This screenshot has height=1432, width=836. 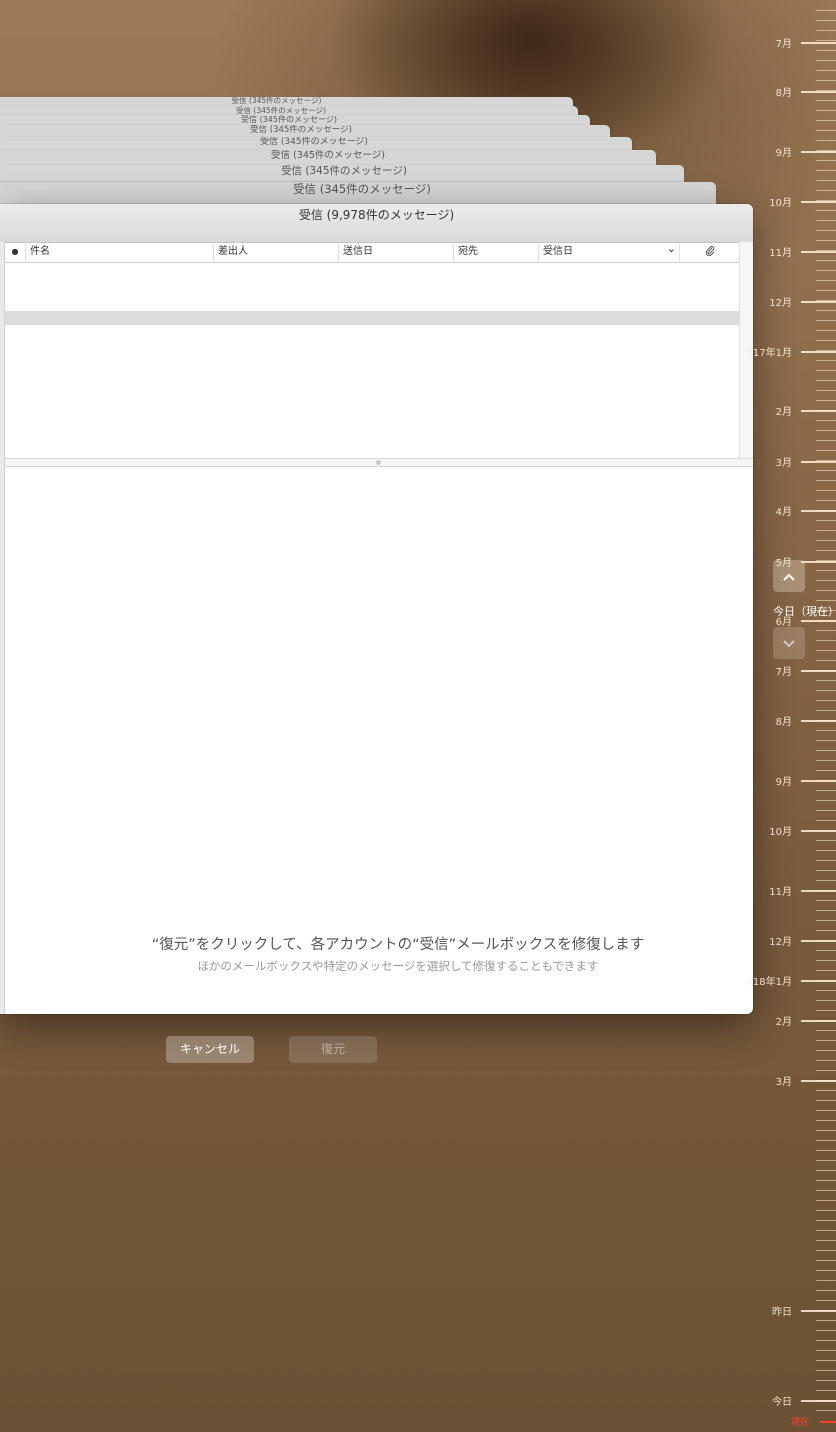 What do you see at coordinates (782, 1310) in the screenshot?
I see `timeline-label: 昨日` at bounding box center [782, 1310].